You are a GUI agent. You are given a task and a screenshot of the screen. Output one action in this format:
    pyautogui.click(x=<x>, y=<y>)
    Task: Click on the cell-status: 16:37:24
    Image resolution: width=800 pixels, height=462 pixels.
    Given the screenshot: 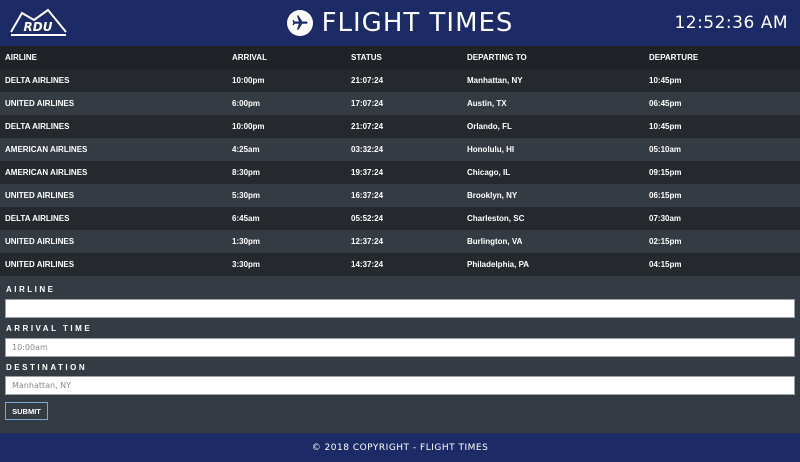 What is the action you would take?
    pyautogui.click(x=367, y=195)
    